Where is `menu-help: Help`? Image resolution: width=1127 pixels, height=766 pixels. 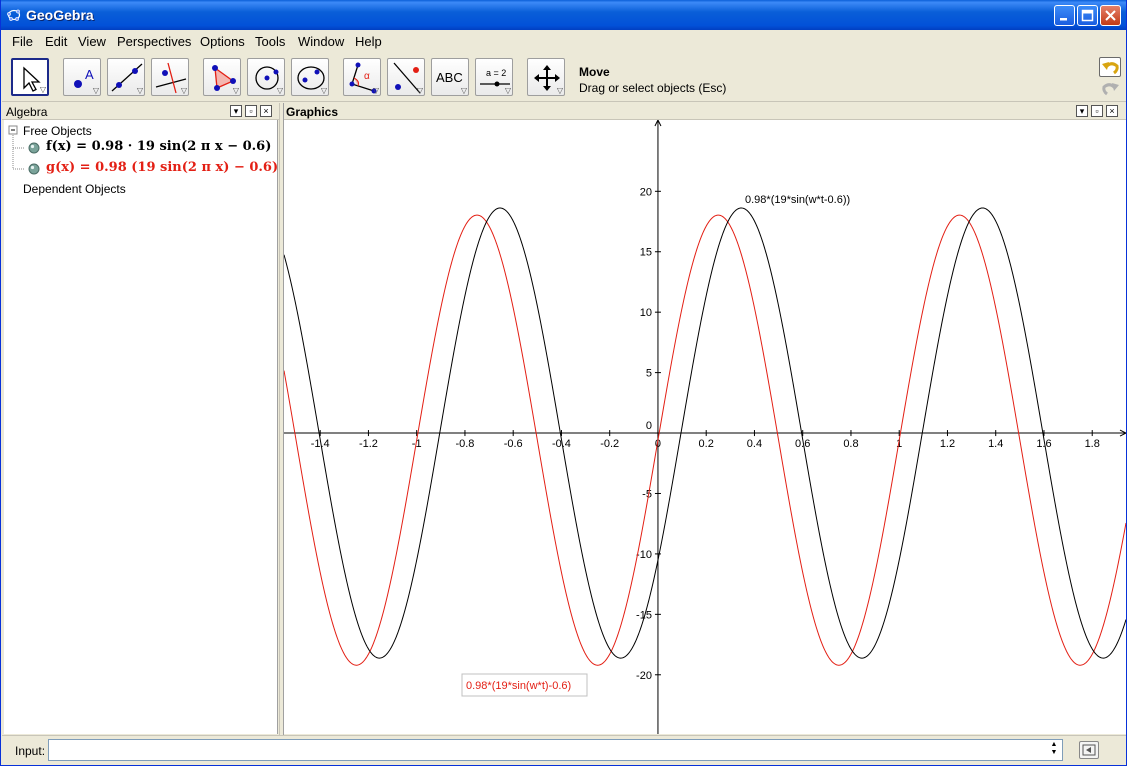 menu-help: Help is located at coordinates (368, 41).